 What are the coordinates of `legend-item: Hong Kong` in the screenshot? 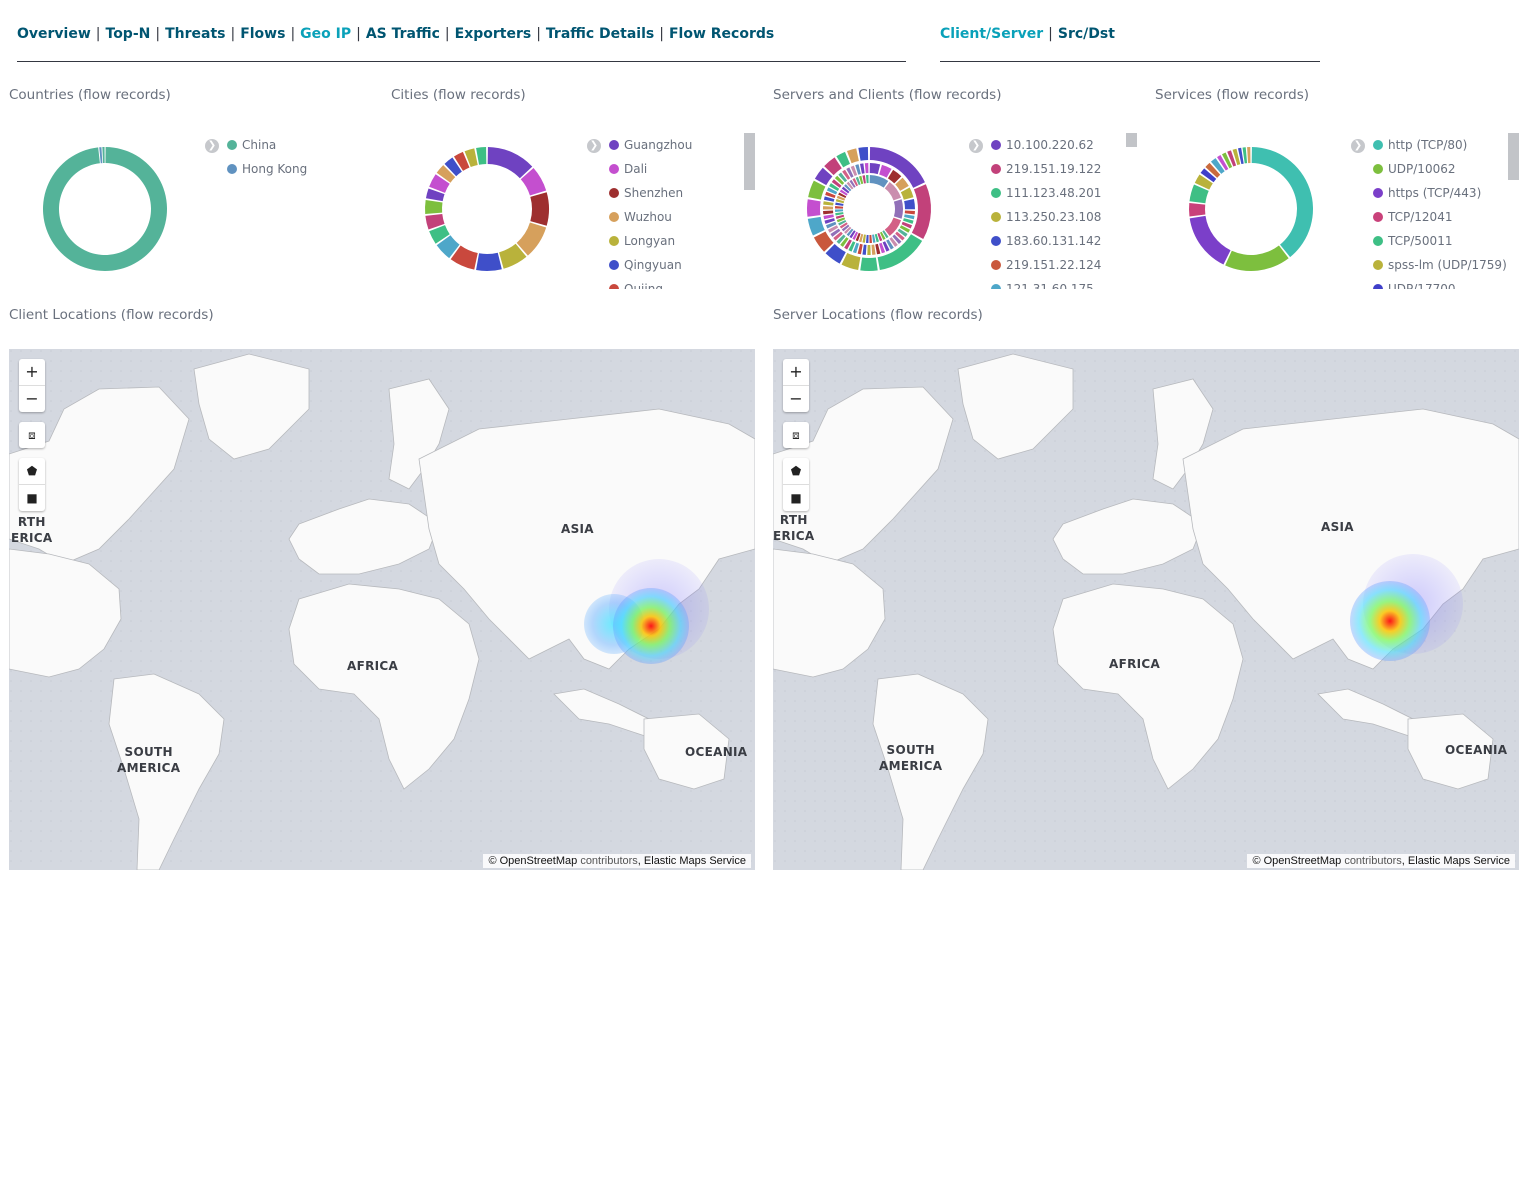 It's located at (302, 169).